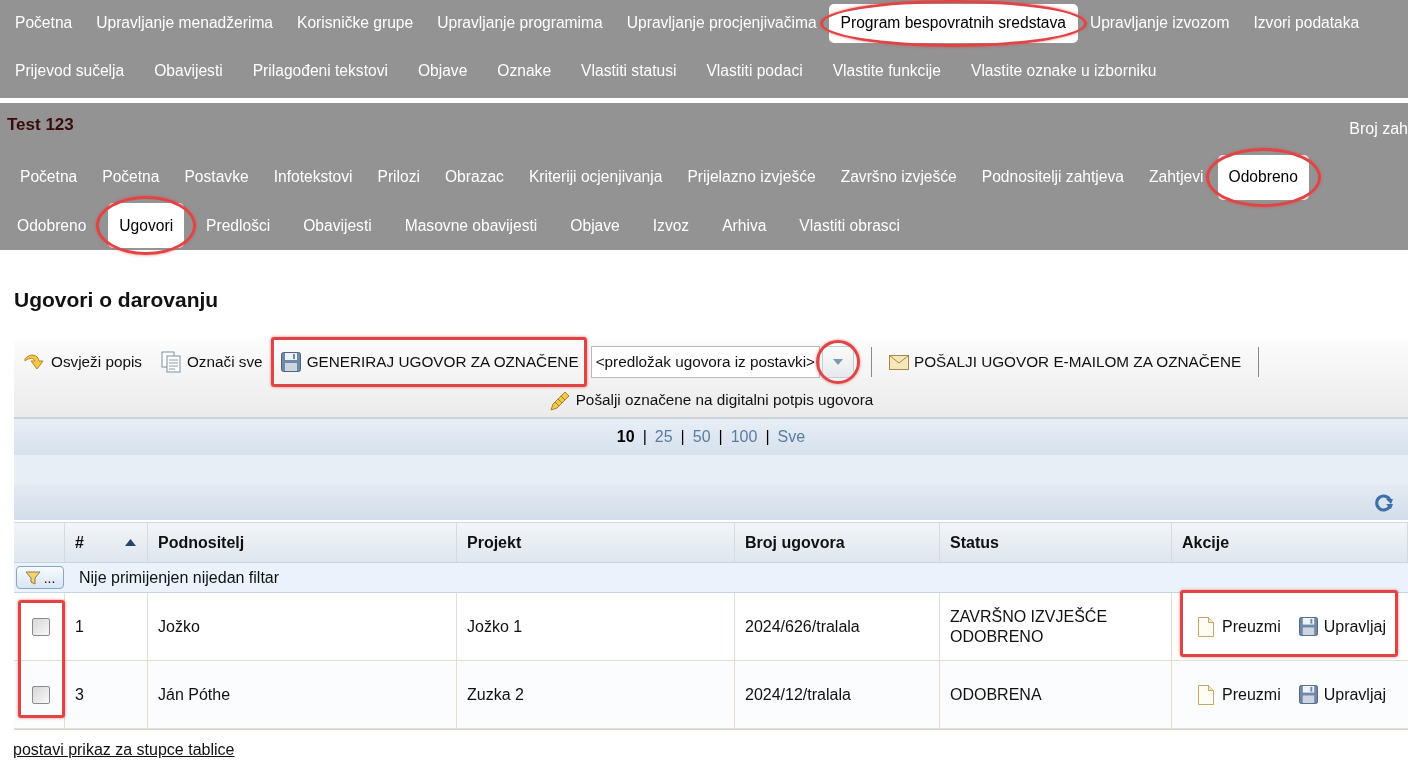 The height and width of the screenshot is (768, 1408). What do you see at coordinates (194, 694) in the screenshot?
I see `table-cell-text: Ján Póthe` at bounding box center [194, 694].